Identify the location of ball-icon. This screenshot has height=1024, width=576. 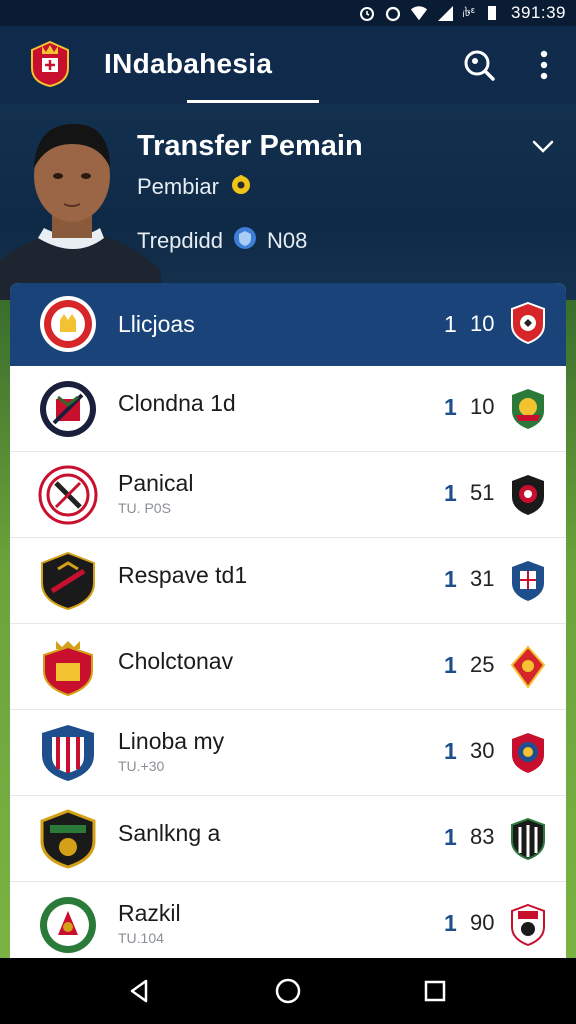
(241, 187).